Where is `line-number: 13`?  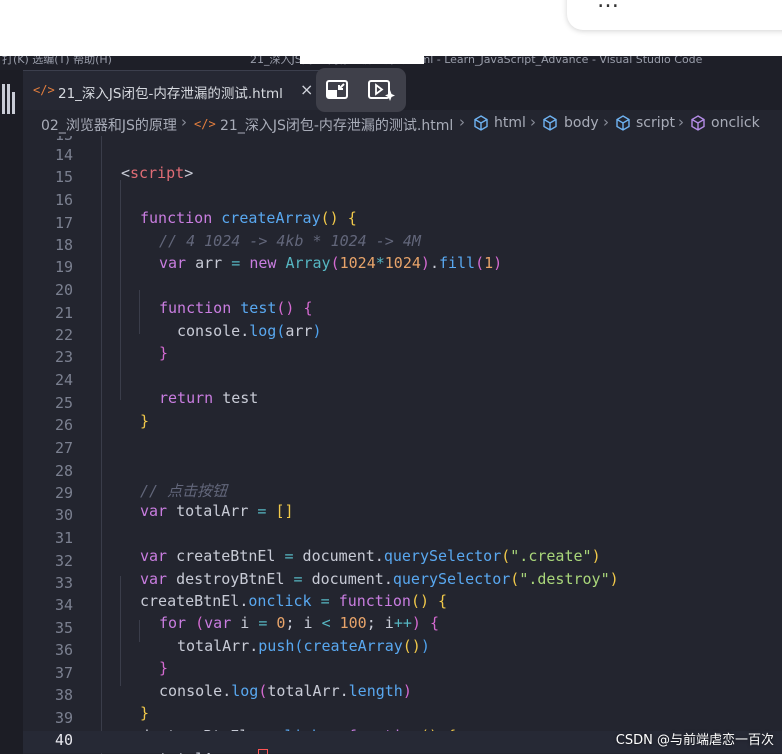
line-number: 13 is located at coordinates (48, 140).